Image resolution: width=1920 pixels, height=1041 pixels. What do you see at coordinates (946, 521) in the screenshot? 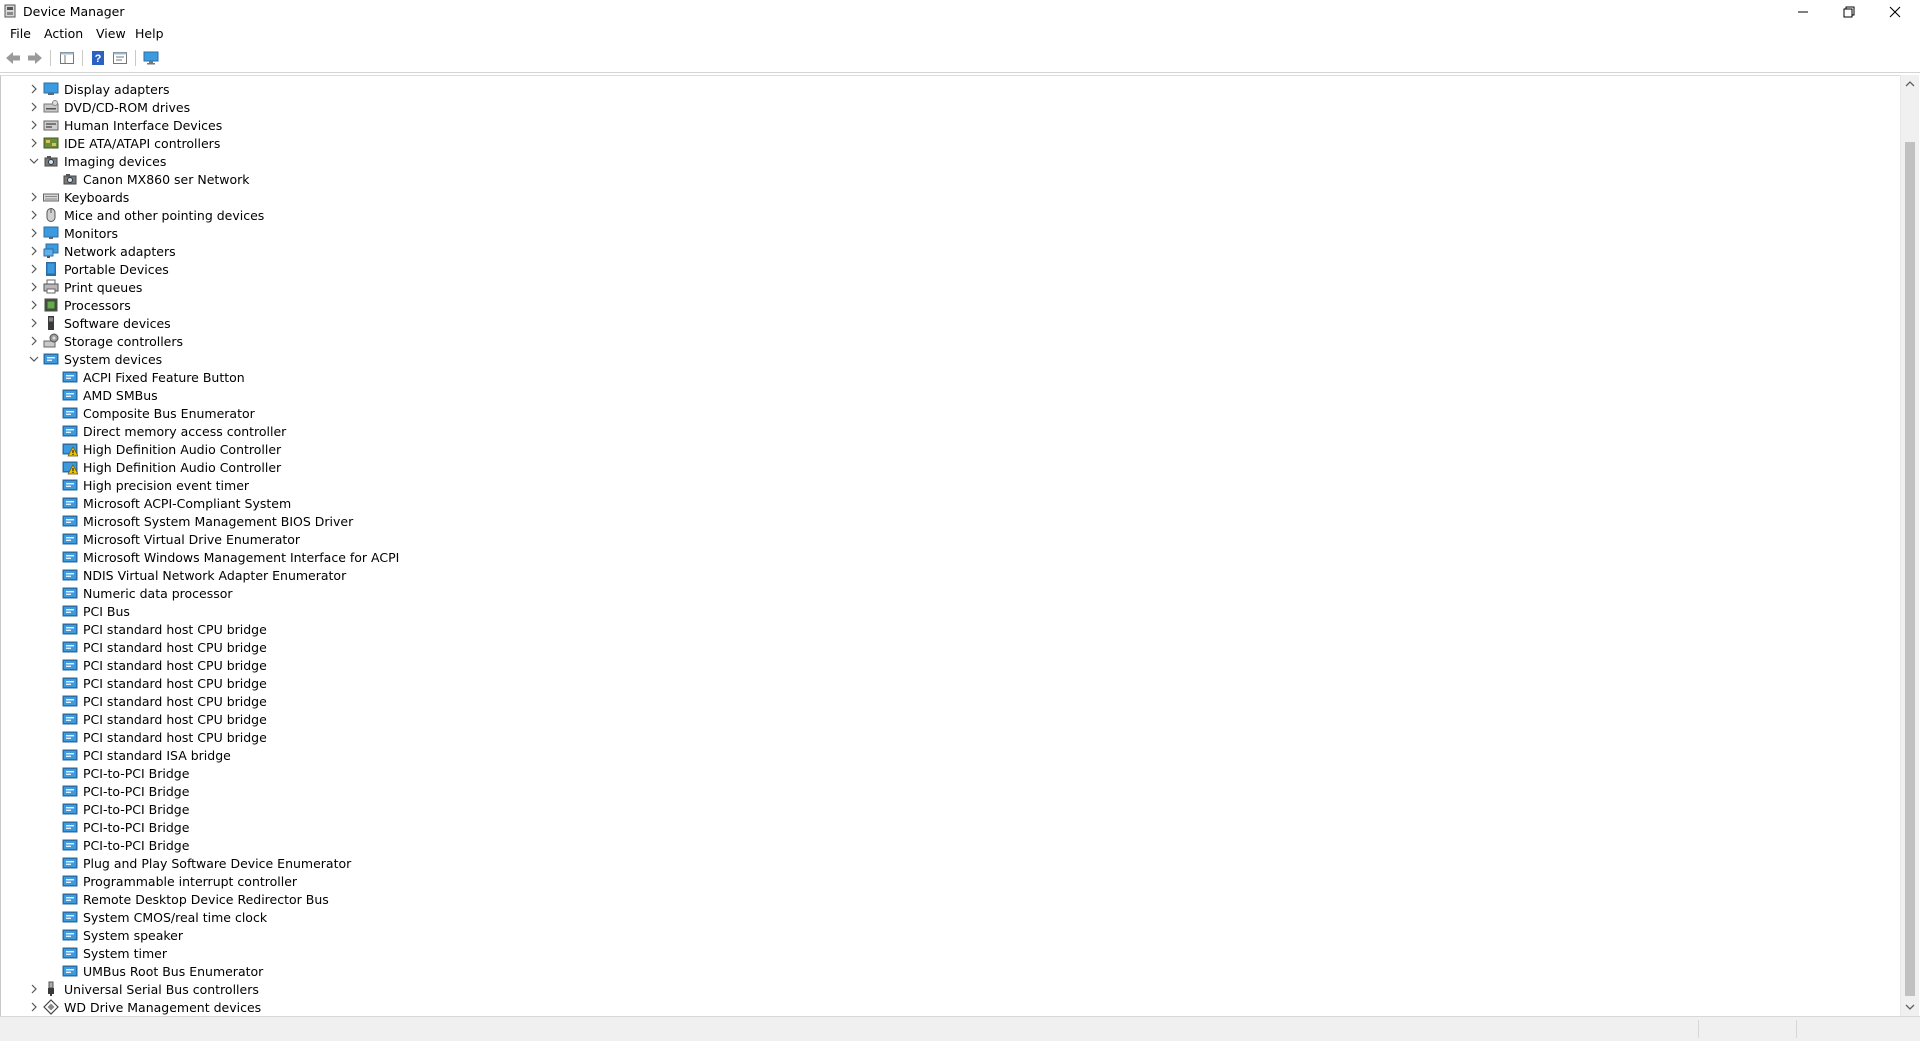
I see `tree-device-item: Microsoft System Management BIOS Driver` at bounding box center [946, 521].